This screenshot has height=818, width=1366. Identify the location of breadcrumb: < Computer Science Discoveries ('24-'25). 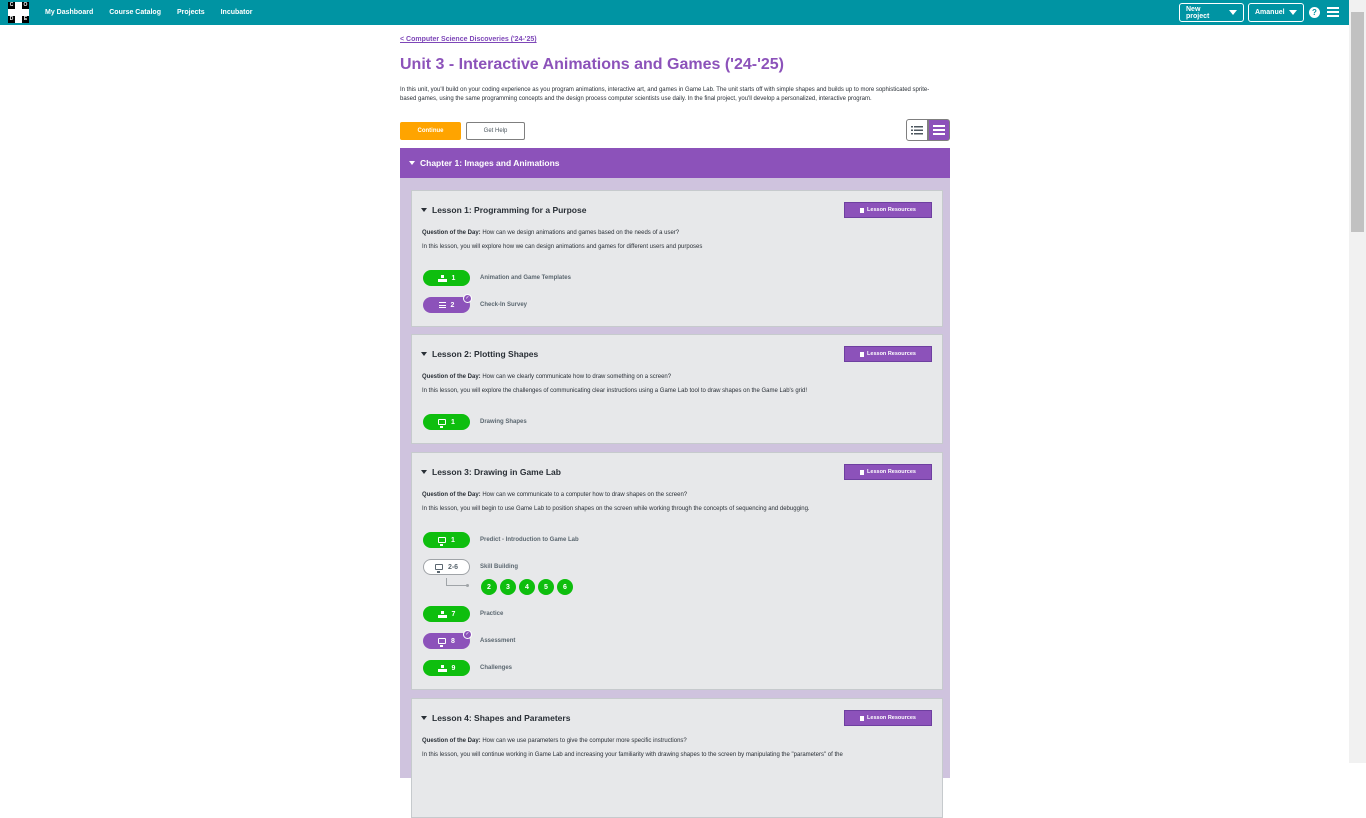
(468, 39).